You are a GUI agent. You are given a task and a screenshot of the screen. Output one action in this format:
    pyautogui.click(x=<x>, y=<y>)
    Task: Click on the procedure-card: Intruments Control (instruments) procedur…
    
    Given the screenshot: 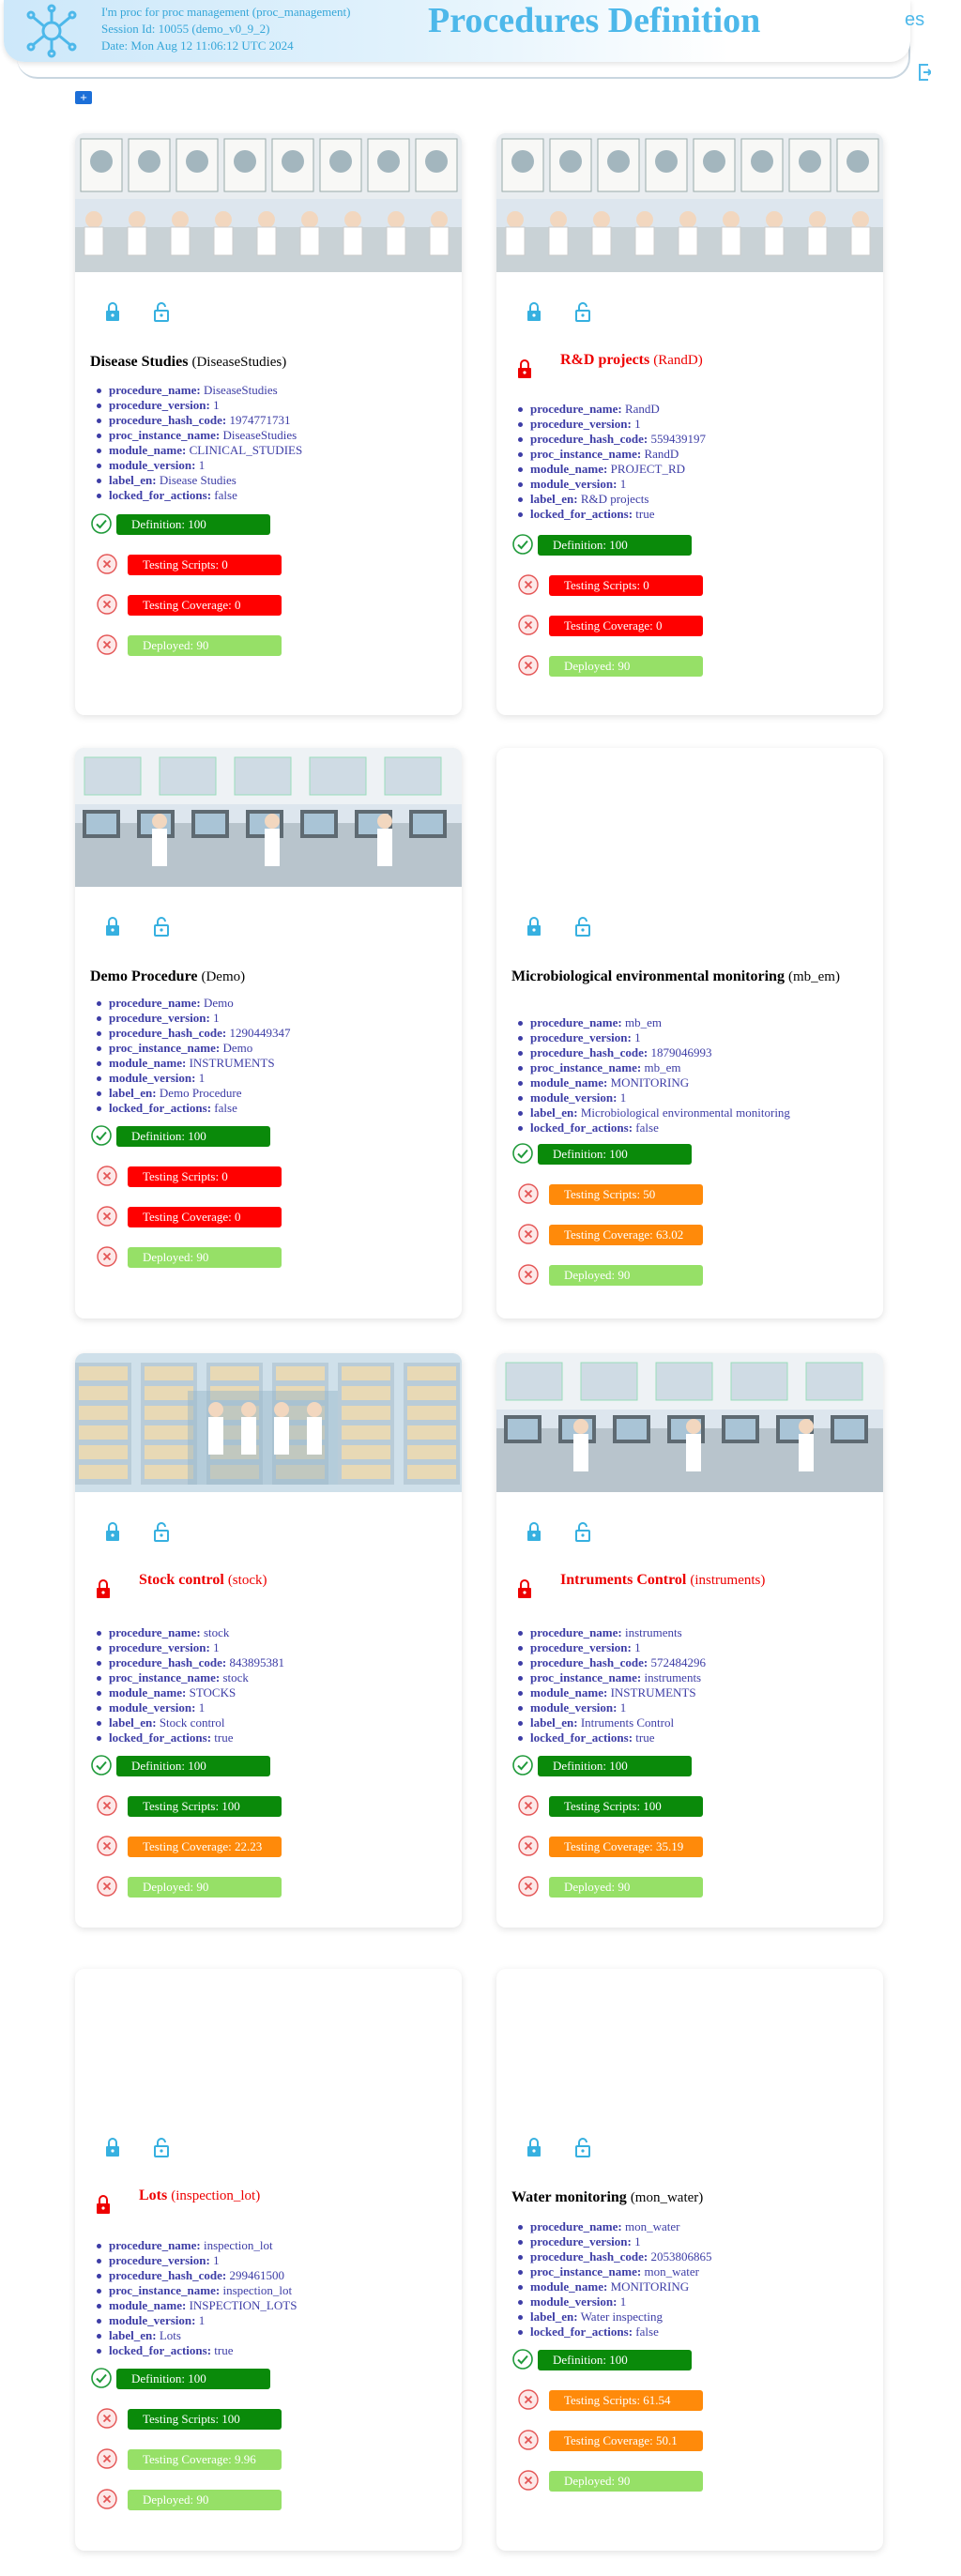 What is the action you would take?
    pyautogui.click(x=690, y=1640)
    